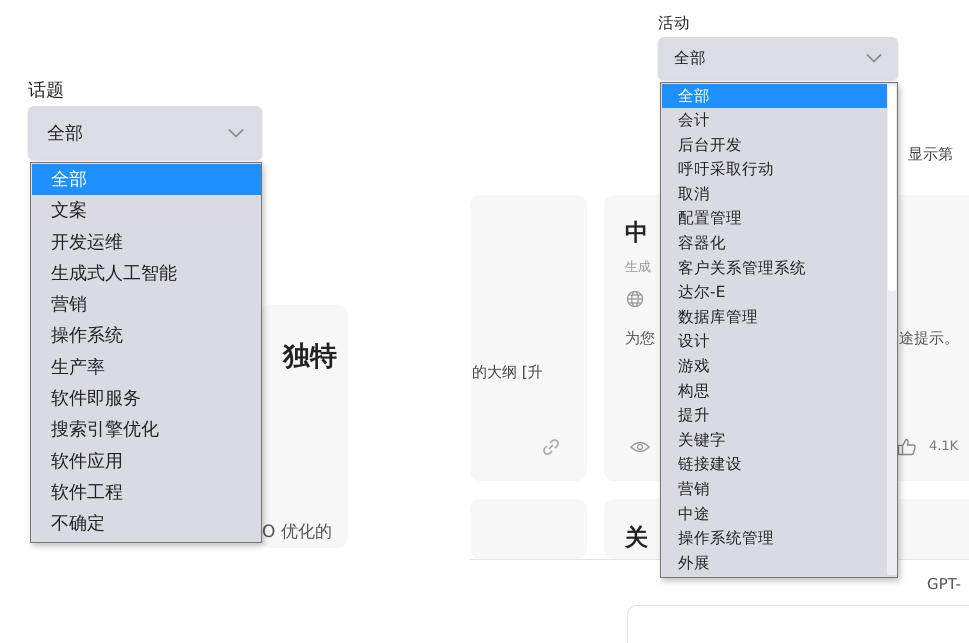  I want to click on dropdown-option: 生产率, so click(146, 368).